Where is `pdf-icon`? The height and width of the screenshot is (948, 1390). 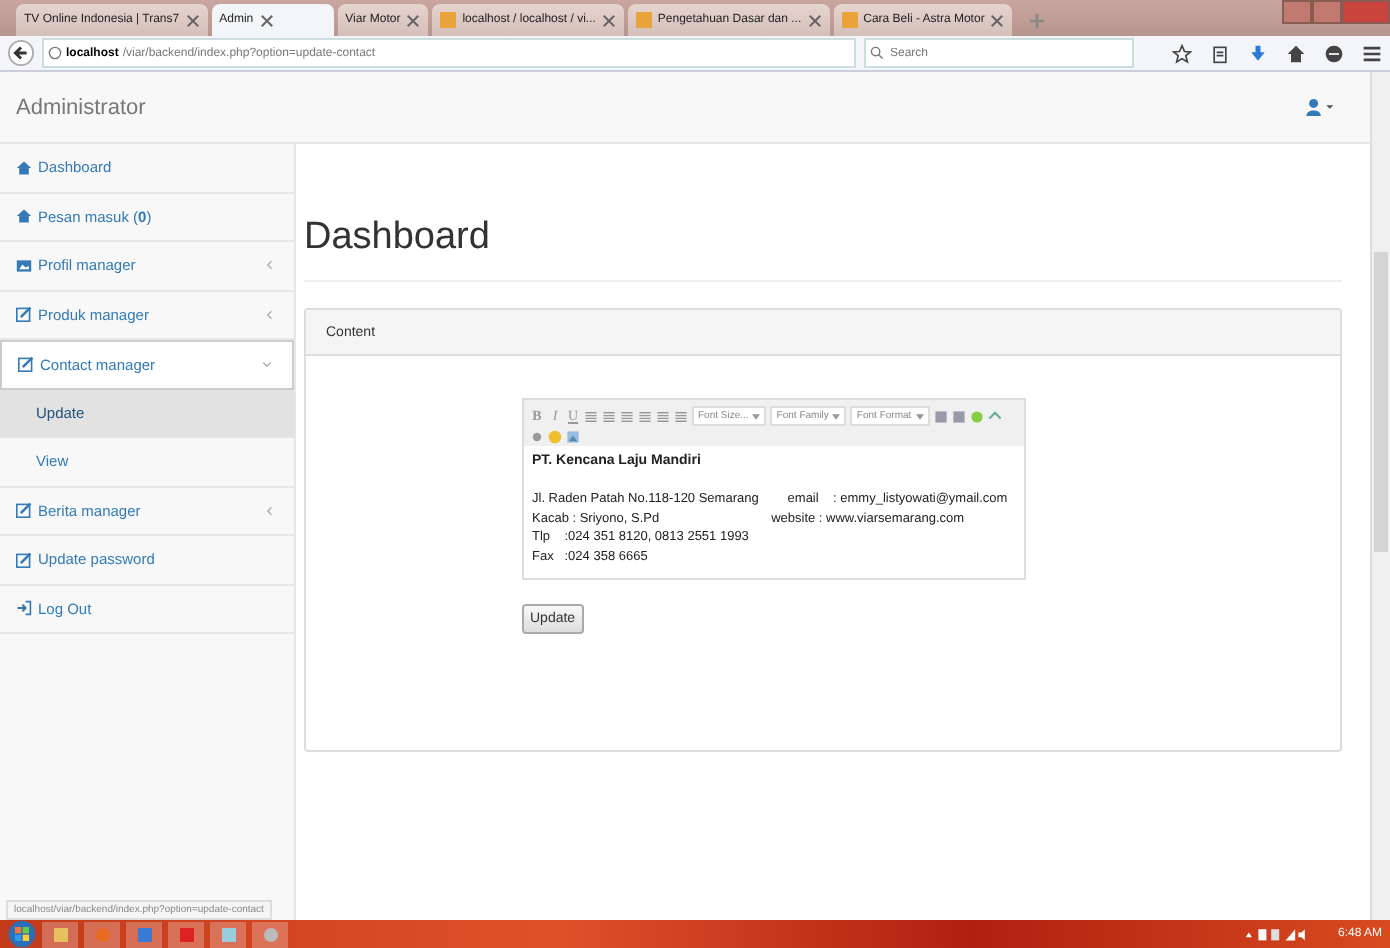
pdf-icon is located at coordinates (186, 934).